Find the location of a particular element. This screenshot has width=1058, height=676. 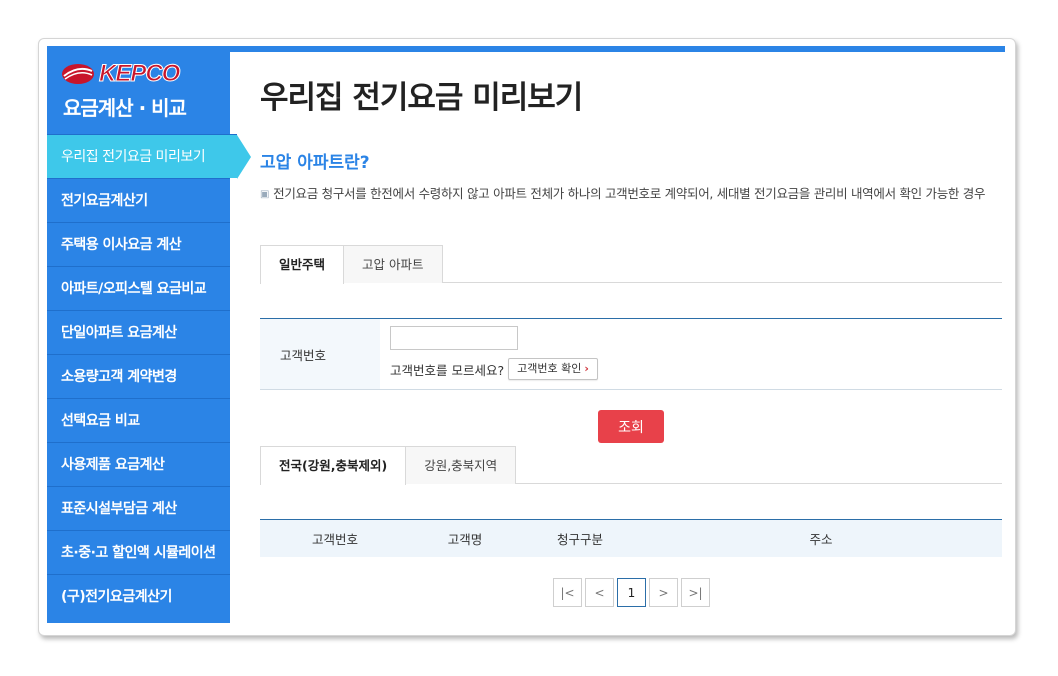

sidebar-item-facility-charge: 표준시설부담금 계산 is located at coordinates (138, 508).